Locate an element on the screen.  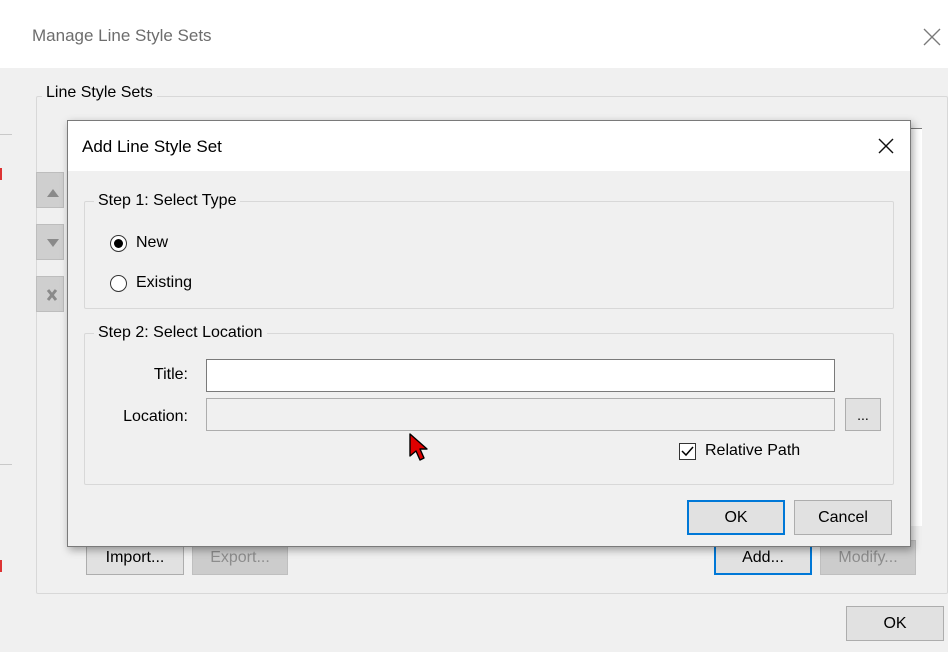
move-down-button is located at coordinates (50, 242).